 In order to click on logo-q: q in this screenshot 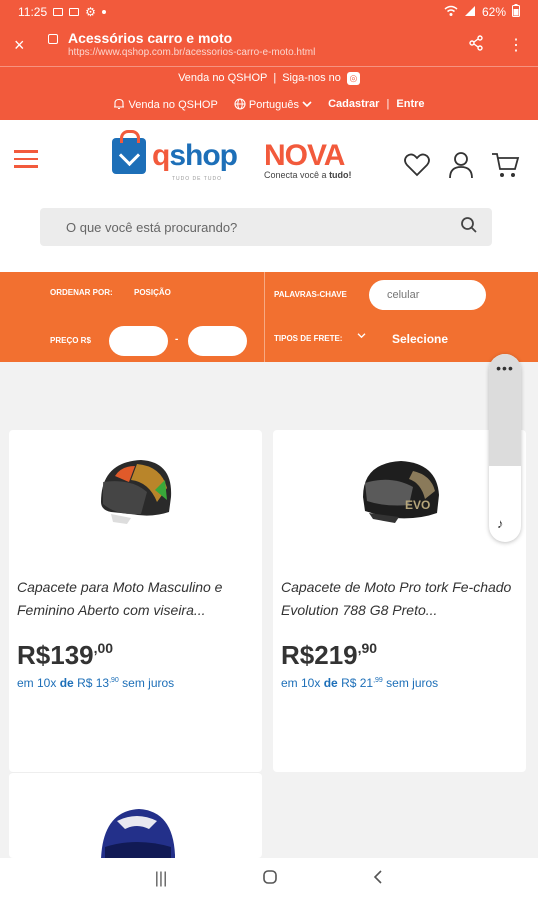, I will do `click(161, 155)`.